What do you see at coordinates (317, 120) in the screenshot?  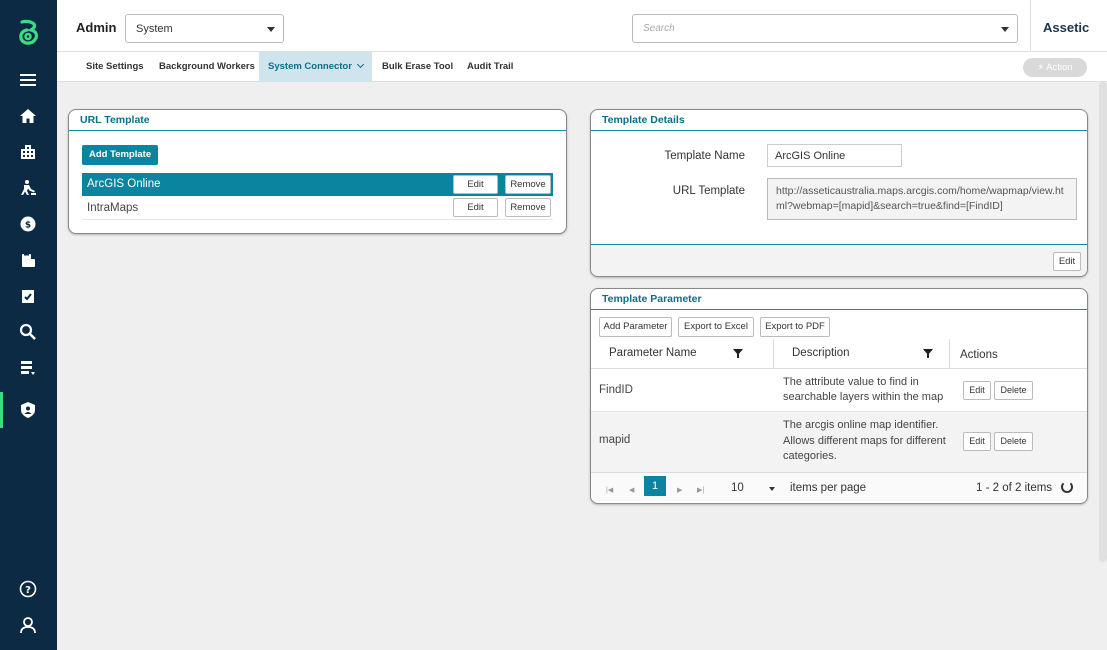 I see `card-title: URL Template` at bounding box center [317, 120].